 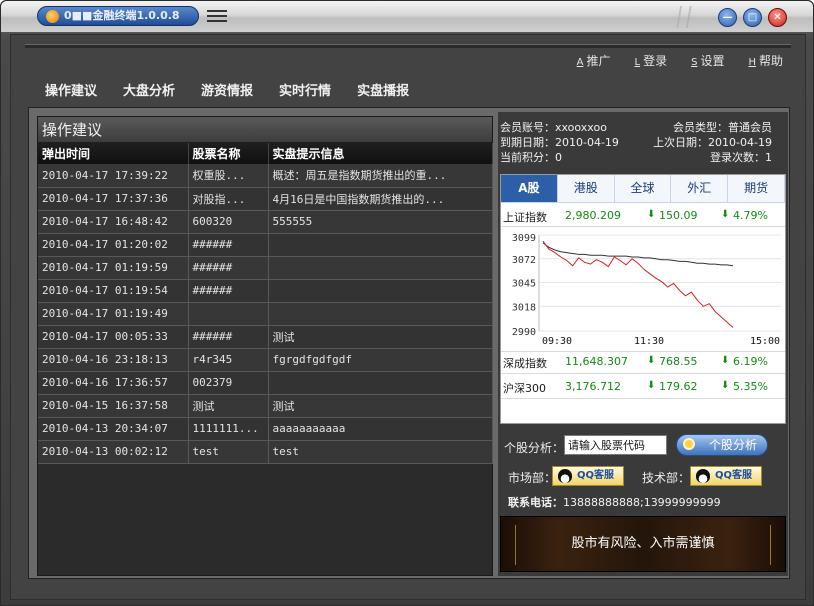 What do you see at coordinates (525, 217) in the screenshot?
I see `index-name: 上证指数` at bounding box center [525, 217].